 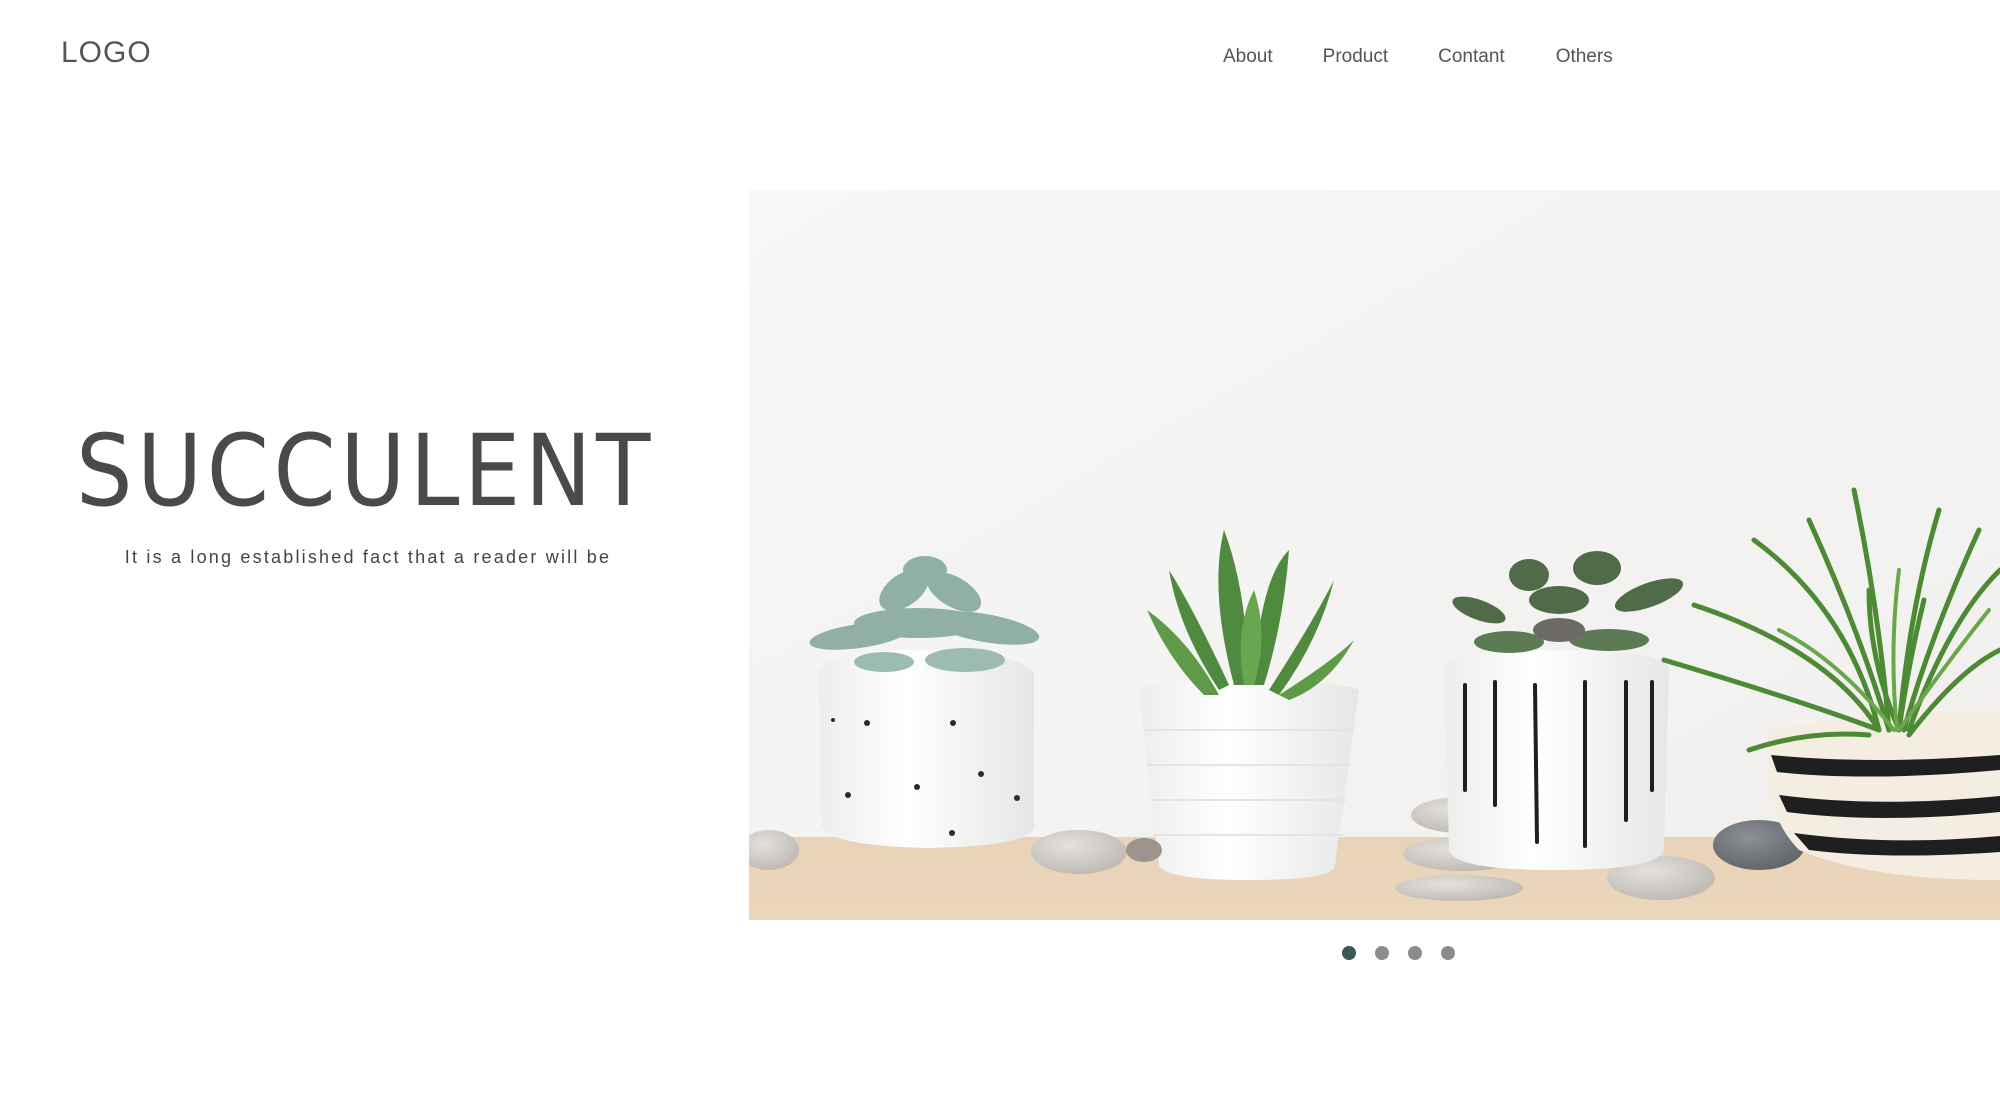 I want to click on nav-item-others: Others, so click(x=1584, y=57).